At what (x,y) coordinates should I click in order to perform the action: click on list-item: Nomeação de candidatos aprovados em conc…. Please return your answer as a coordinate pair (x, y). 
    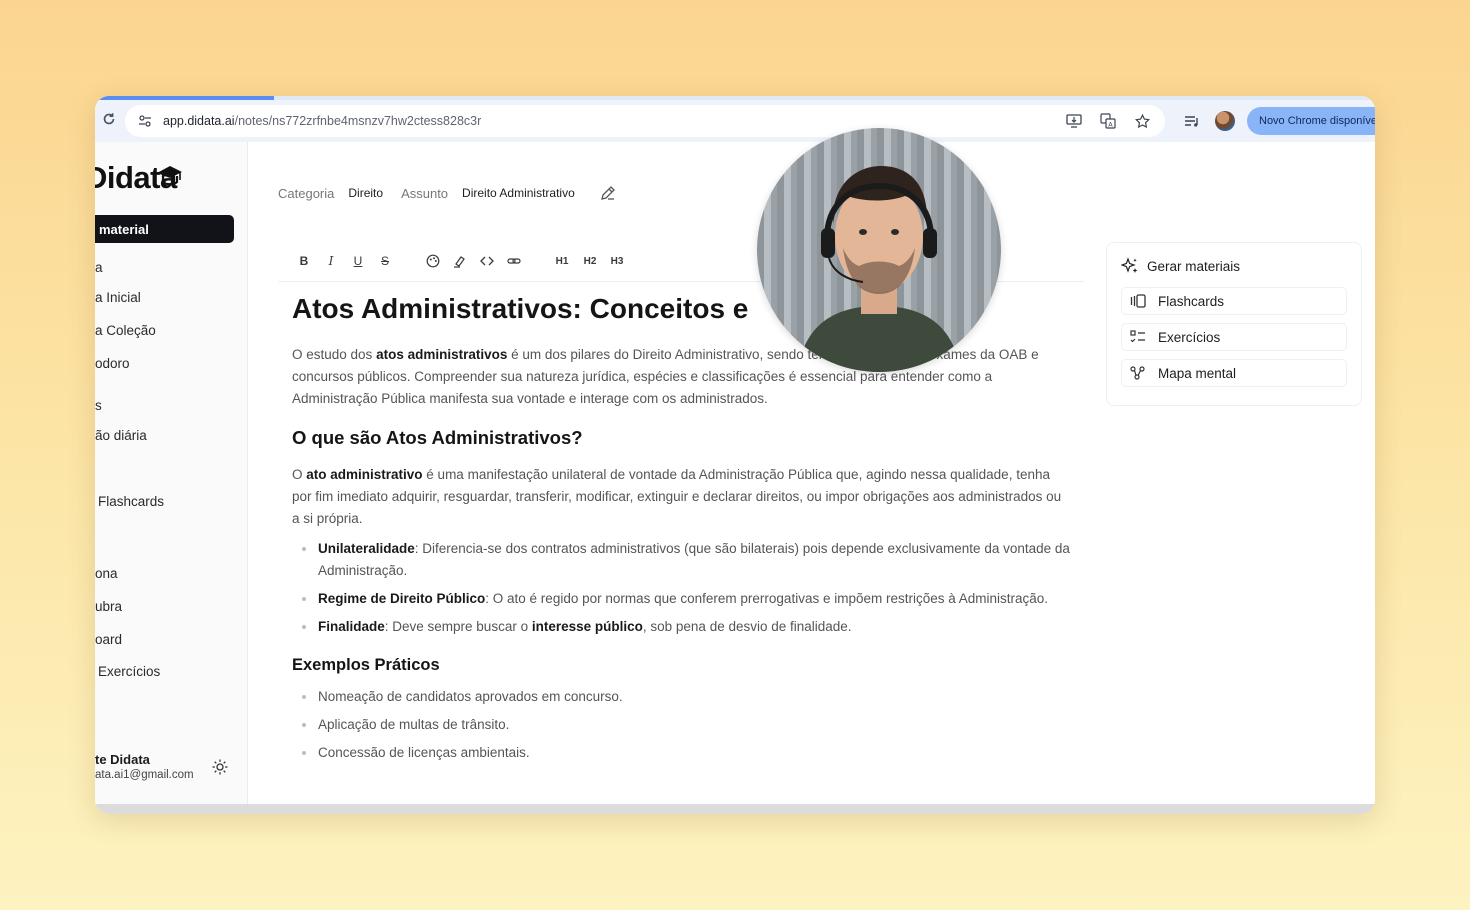
    Looking at the image, I should click on (682, 697).